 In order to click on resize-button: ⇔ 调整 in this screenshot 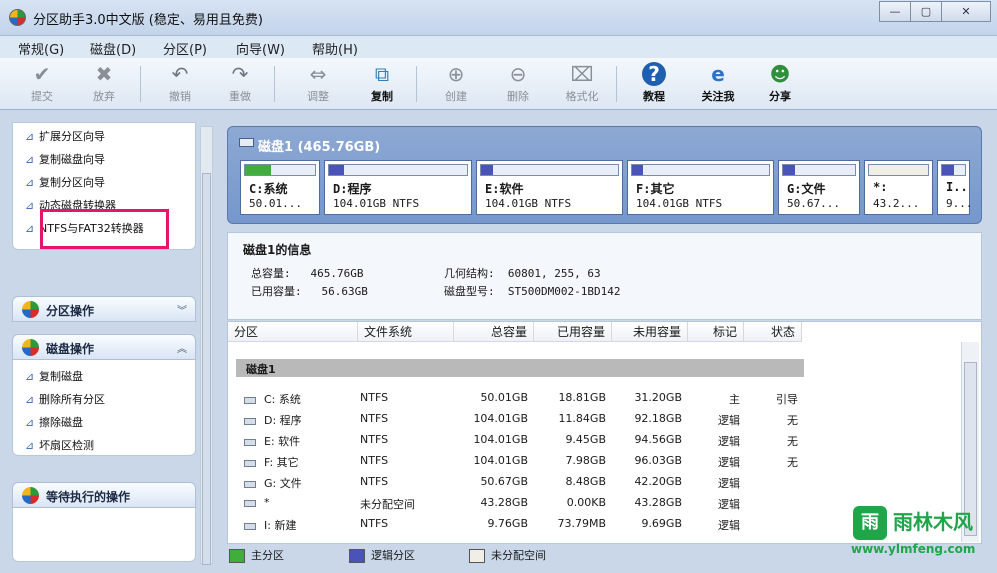, I will do `click(318, 85)`.